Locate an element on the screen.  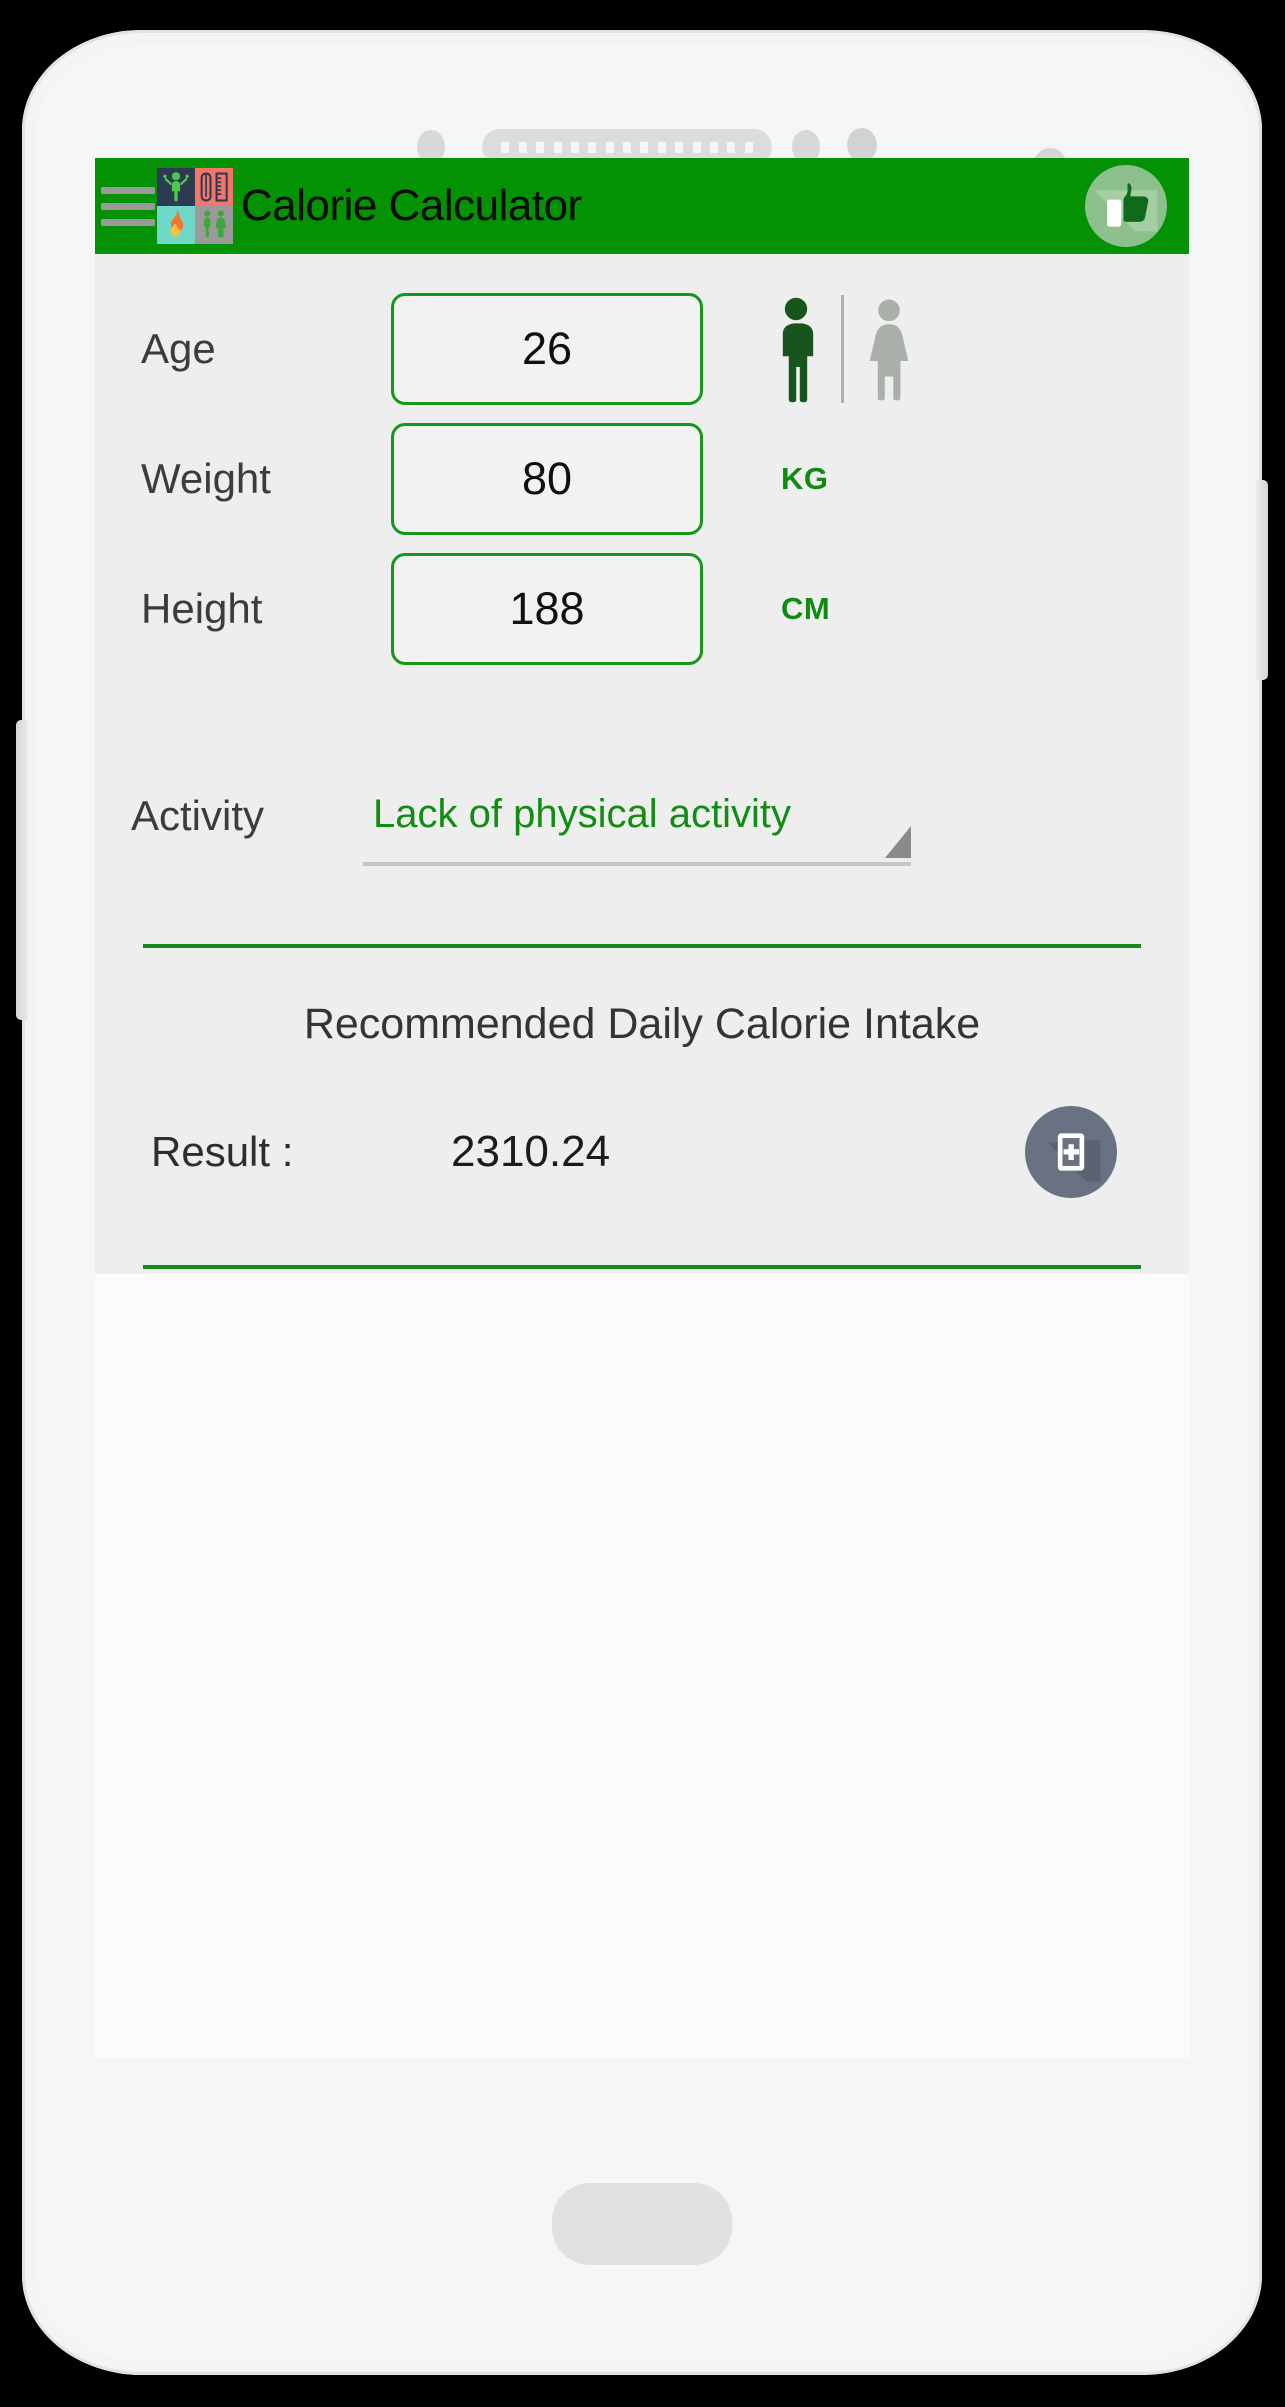
volume-rocker-button is located at coordinates (22, 870).